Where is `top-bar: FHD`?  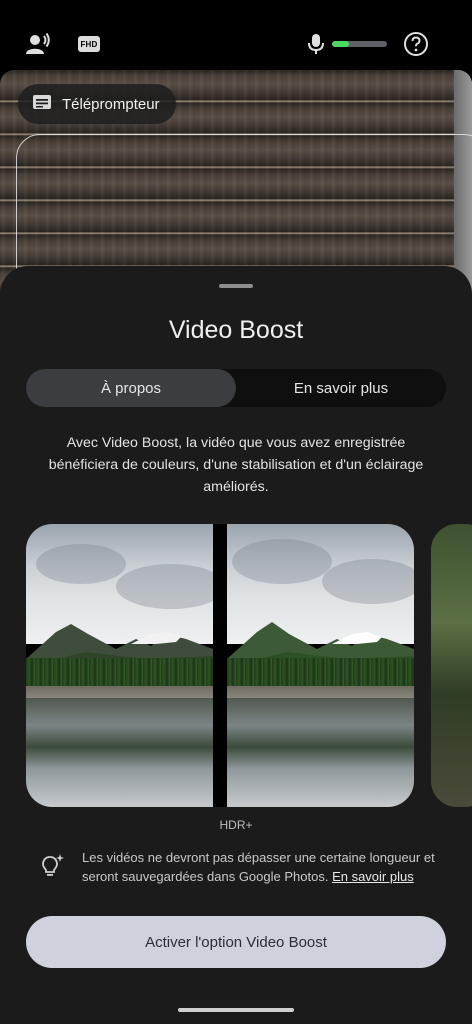
top-bar: FHD is located at coordinates (236, 35).